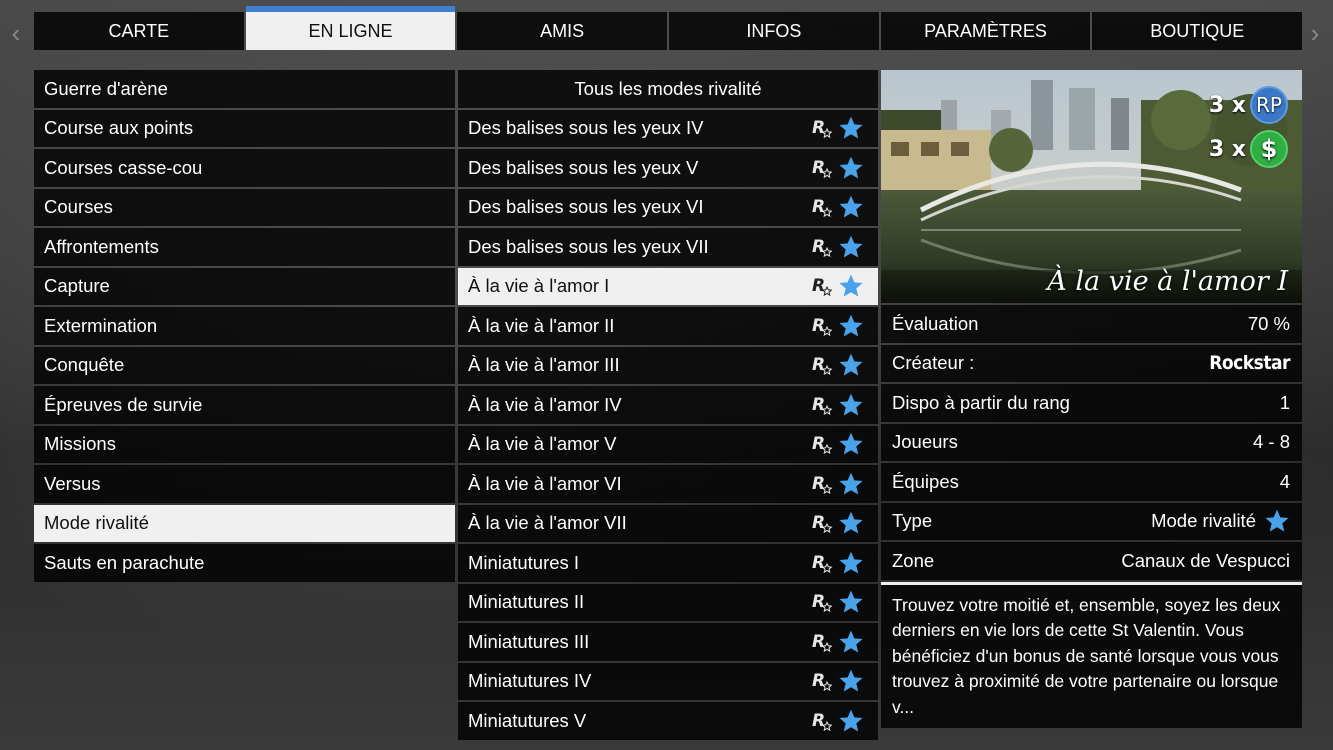 This screenshot has height=750, width=1333. I want to click on mode-label: Des balises sous les yeux V, so click(583, 167).